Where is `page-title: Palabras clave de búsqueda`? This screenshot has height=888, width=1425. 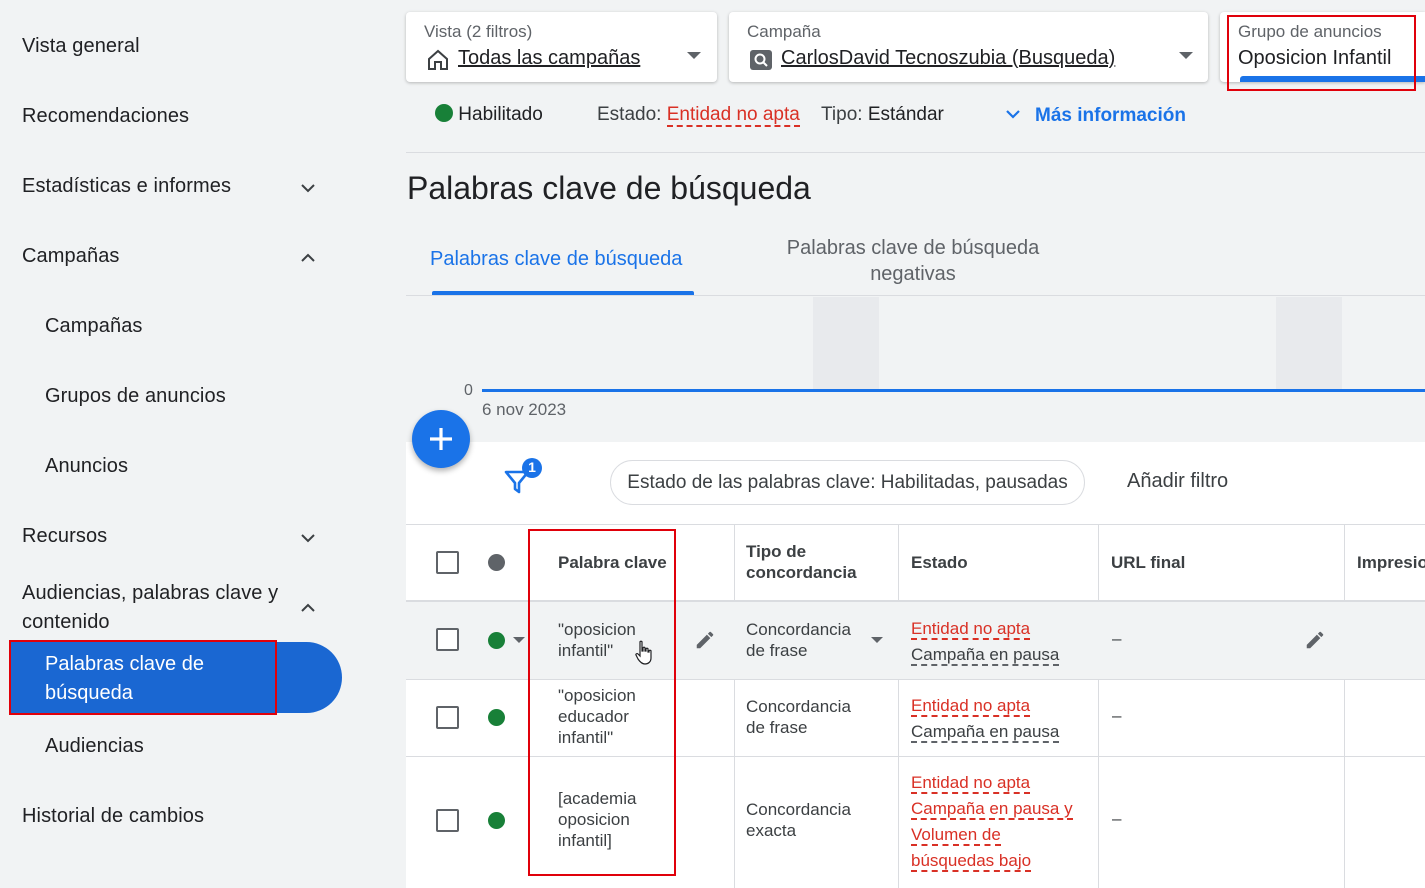 page-title: Palabras clave de búsqueda is located at coordinates (609, 188).